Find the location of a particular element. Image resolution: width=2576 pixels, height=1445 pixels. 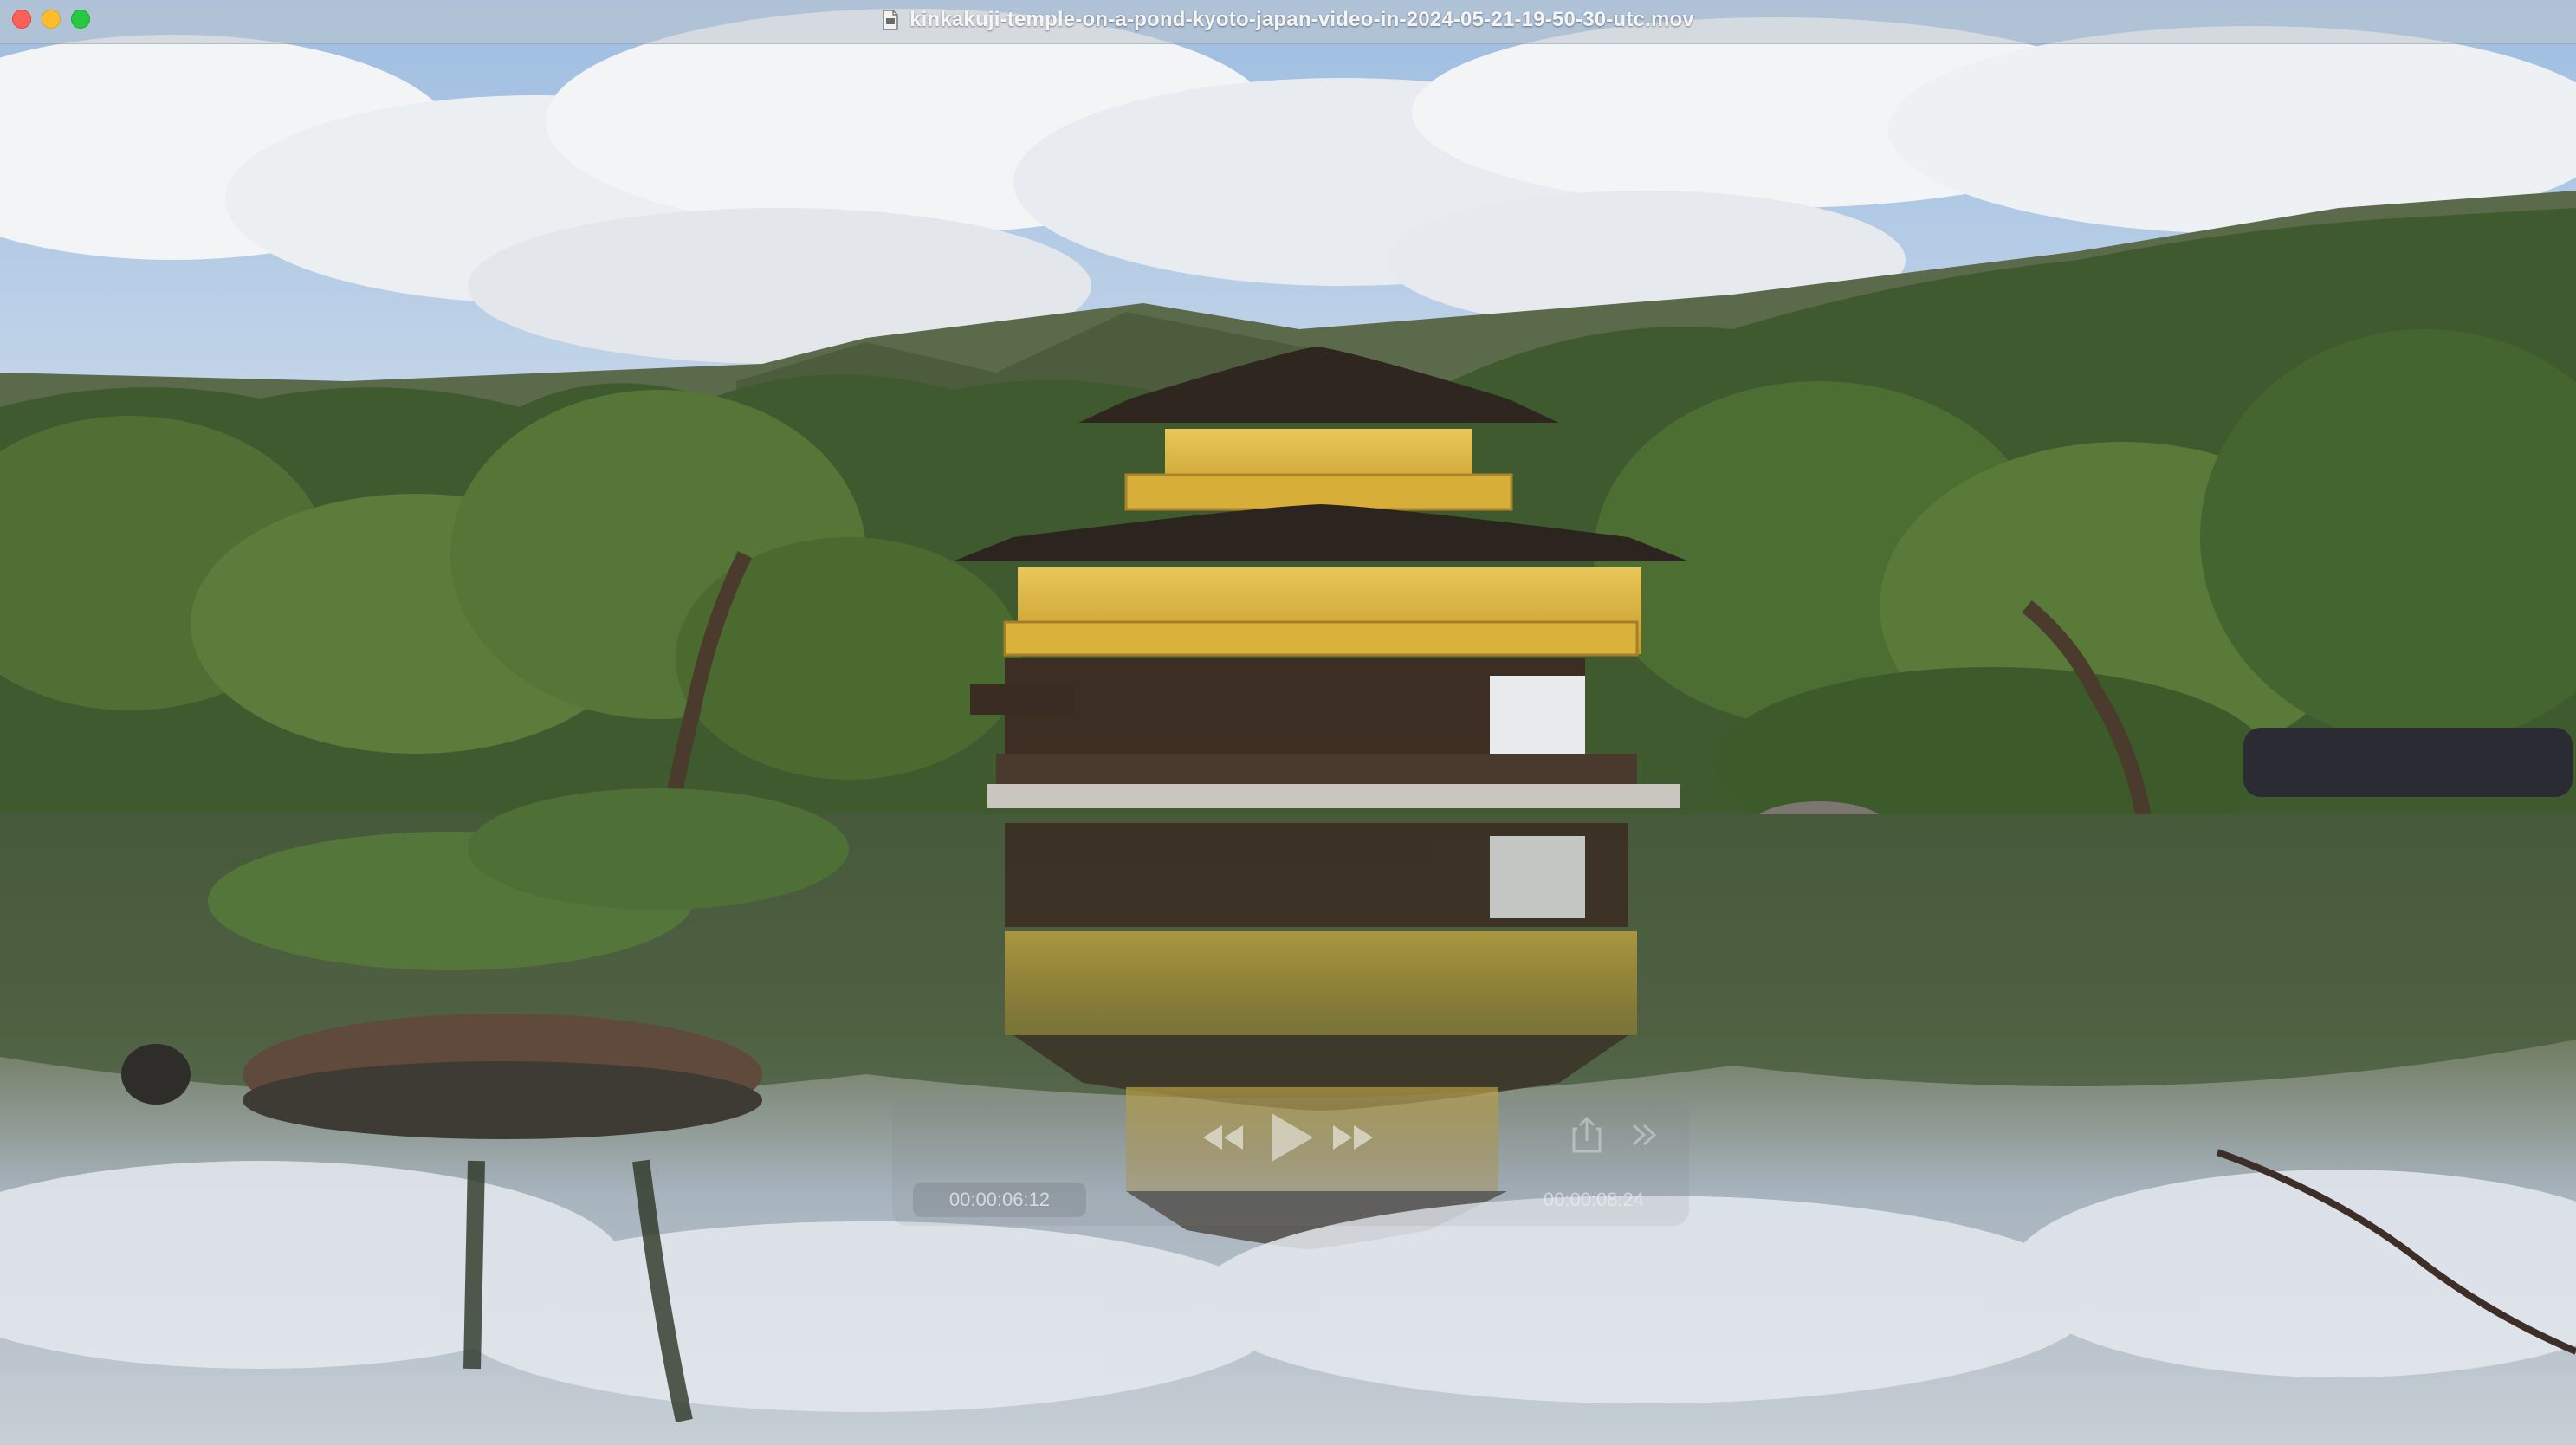

zoom-button is located at coordinates (80, 19).